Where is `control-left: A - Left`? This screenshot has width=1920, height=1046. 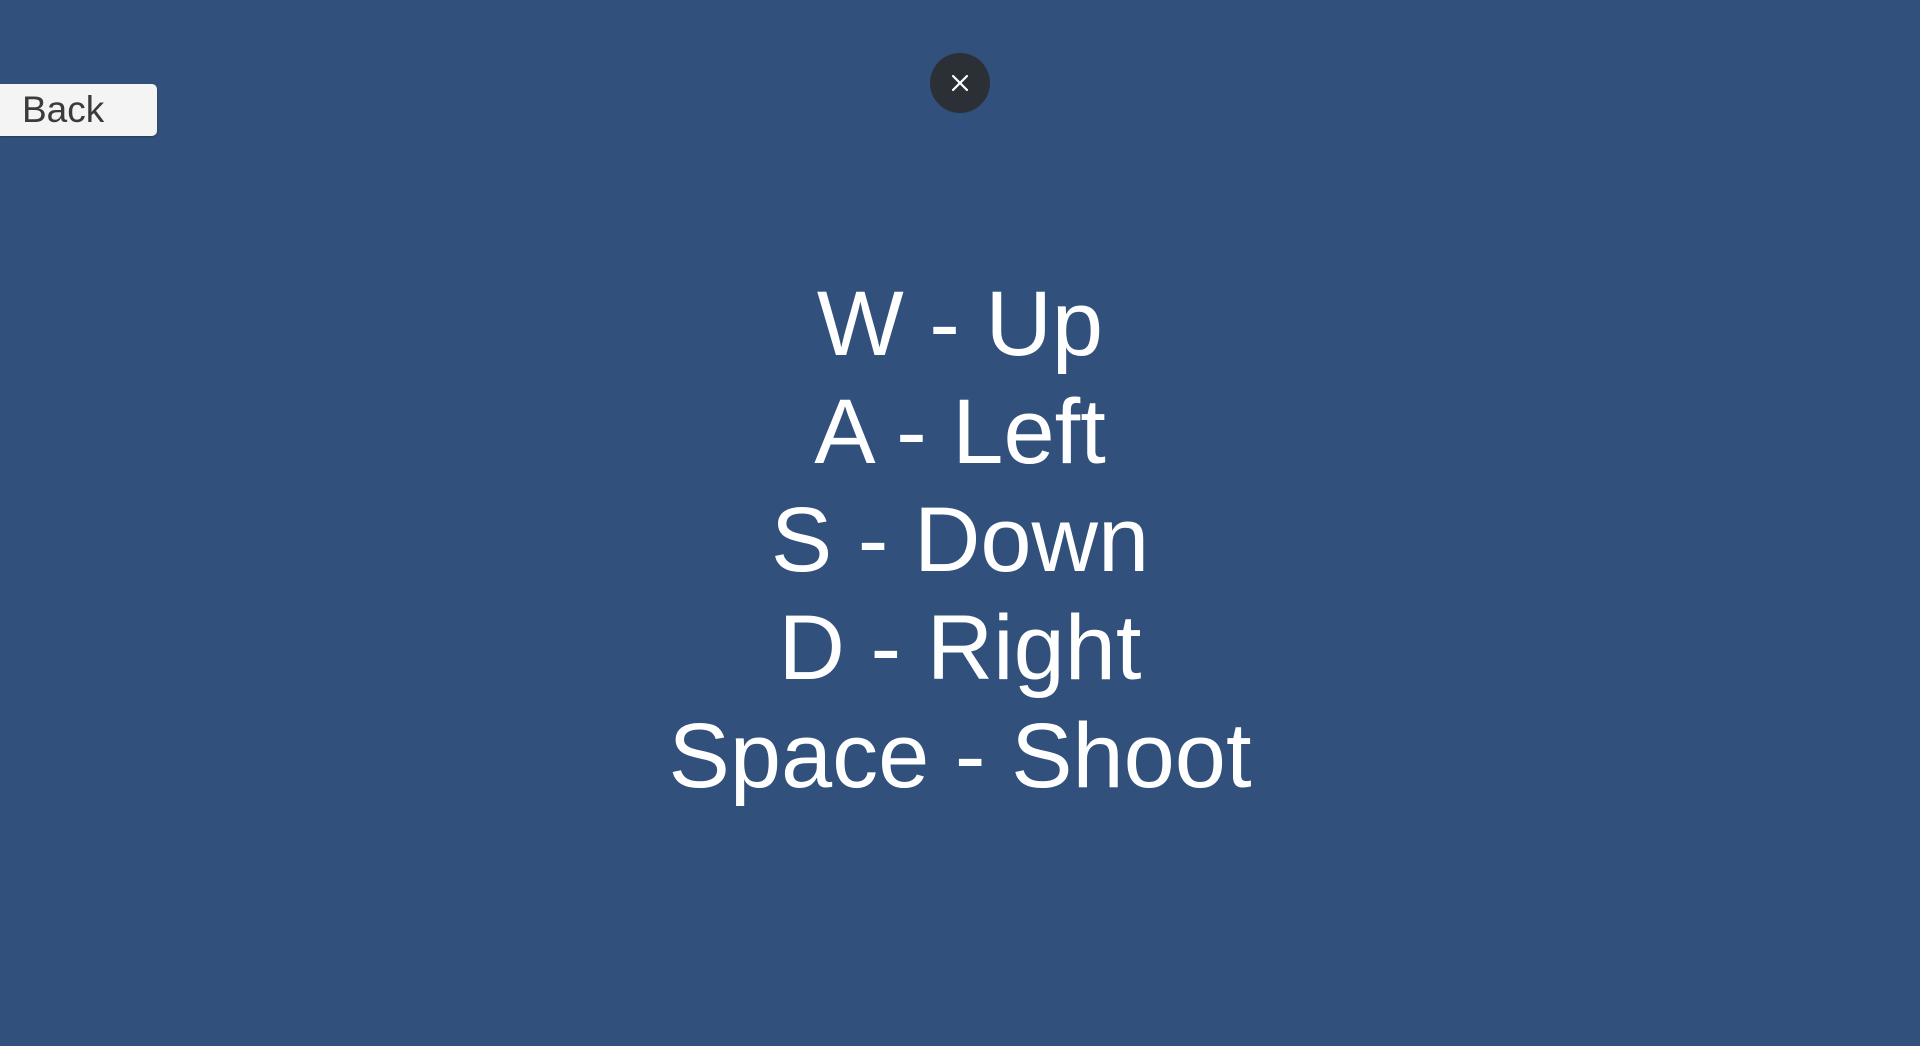 control-left: A - Left is located at coordinates (960, 432).